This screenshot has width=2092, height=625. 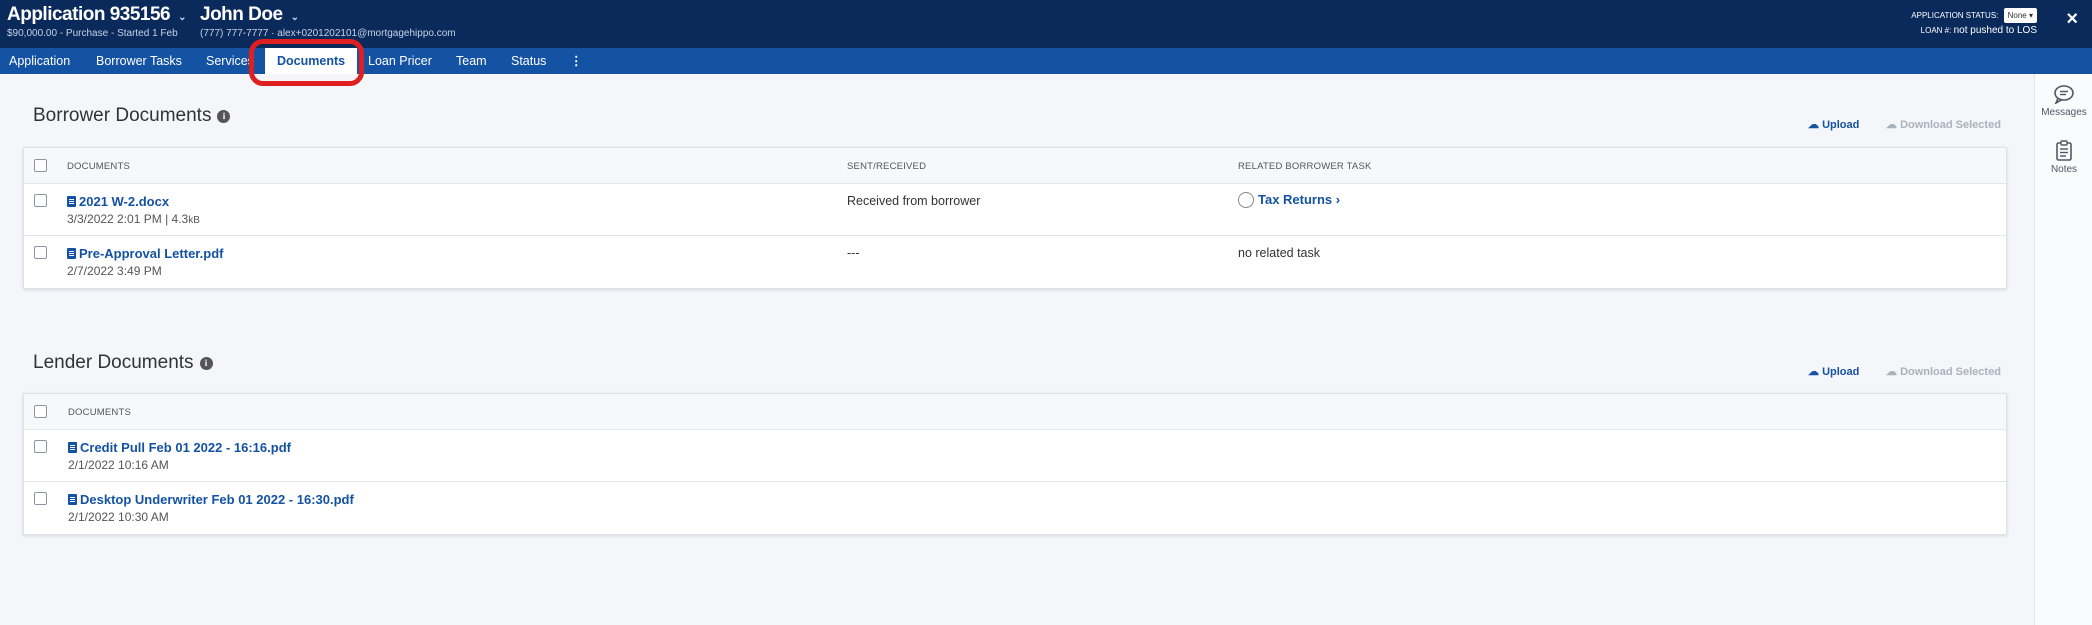 I want to click on document-date: 2/1/2022 10:30 AM, so click(x=118, y=517).